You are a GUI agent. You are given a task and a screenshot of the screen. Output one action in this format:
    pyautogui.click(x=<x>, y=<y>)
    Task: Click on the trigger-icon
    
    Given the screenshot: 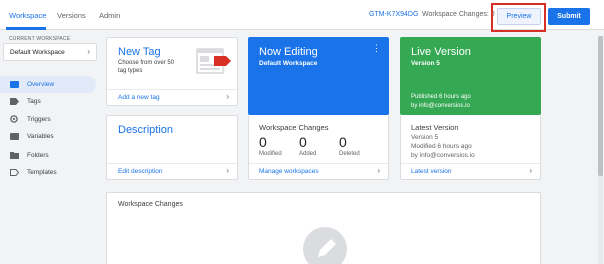 What is the action you would take?
    pyautogui.click(x=14, y=119)
    